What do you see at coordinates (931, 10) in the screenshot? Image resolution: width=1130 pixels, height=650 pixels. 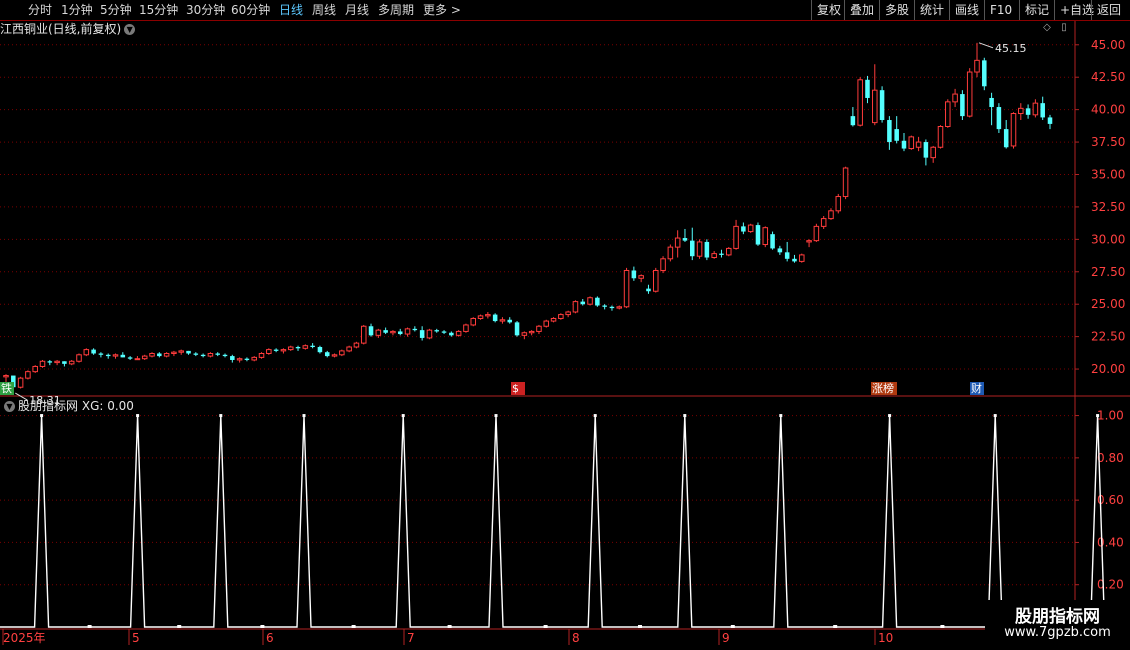 I see `toolbar-button-3: 统计` at bounding box center [931, 10].